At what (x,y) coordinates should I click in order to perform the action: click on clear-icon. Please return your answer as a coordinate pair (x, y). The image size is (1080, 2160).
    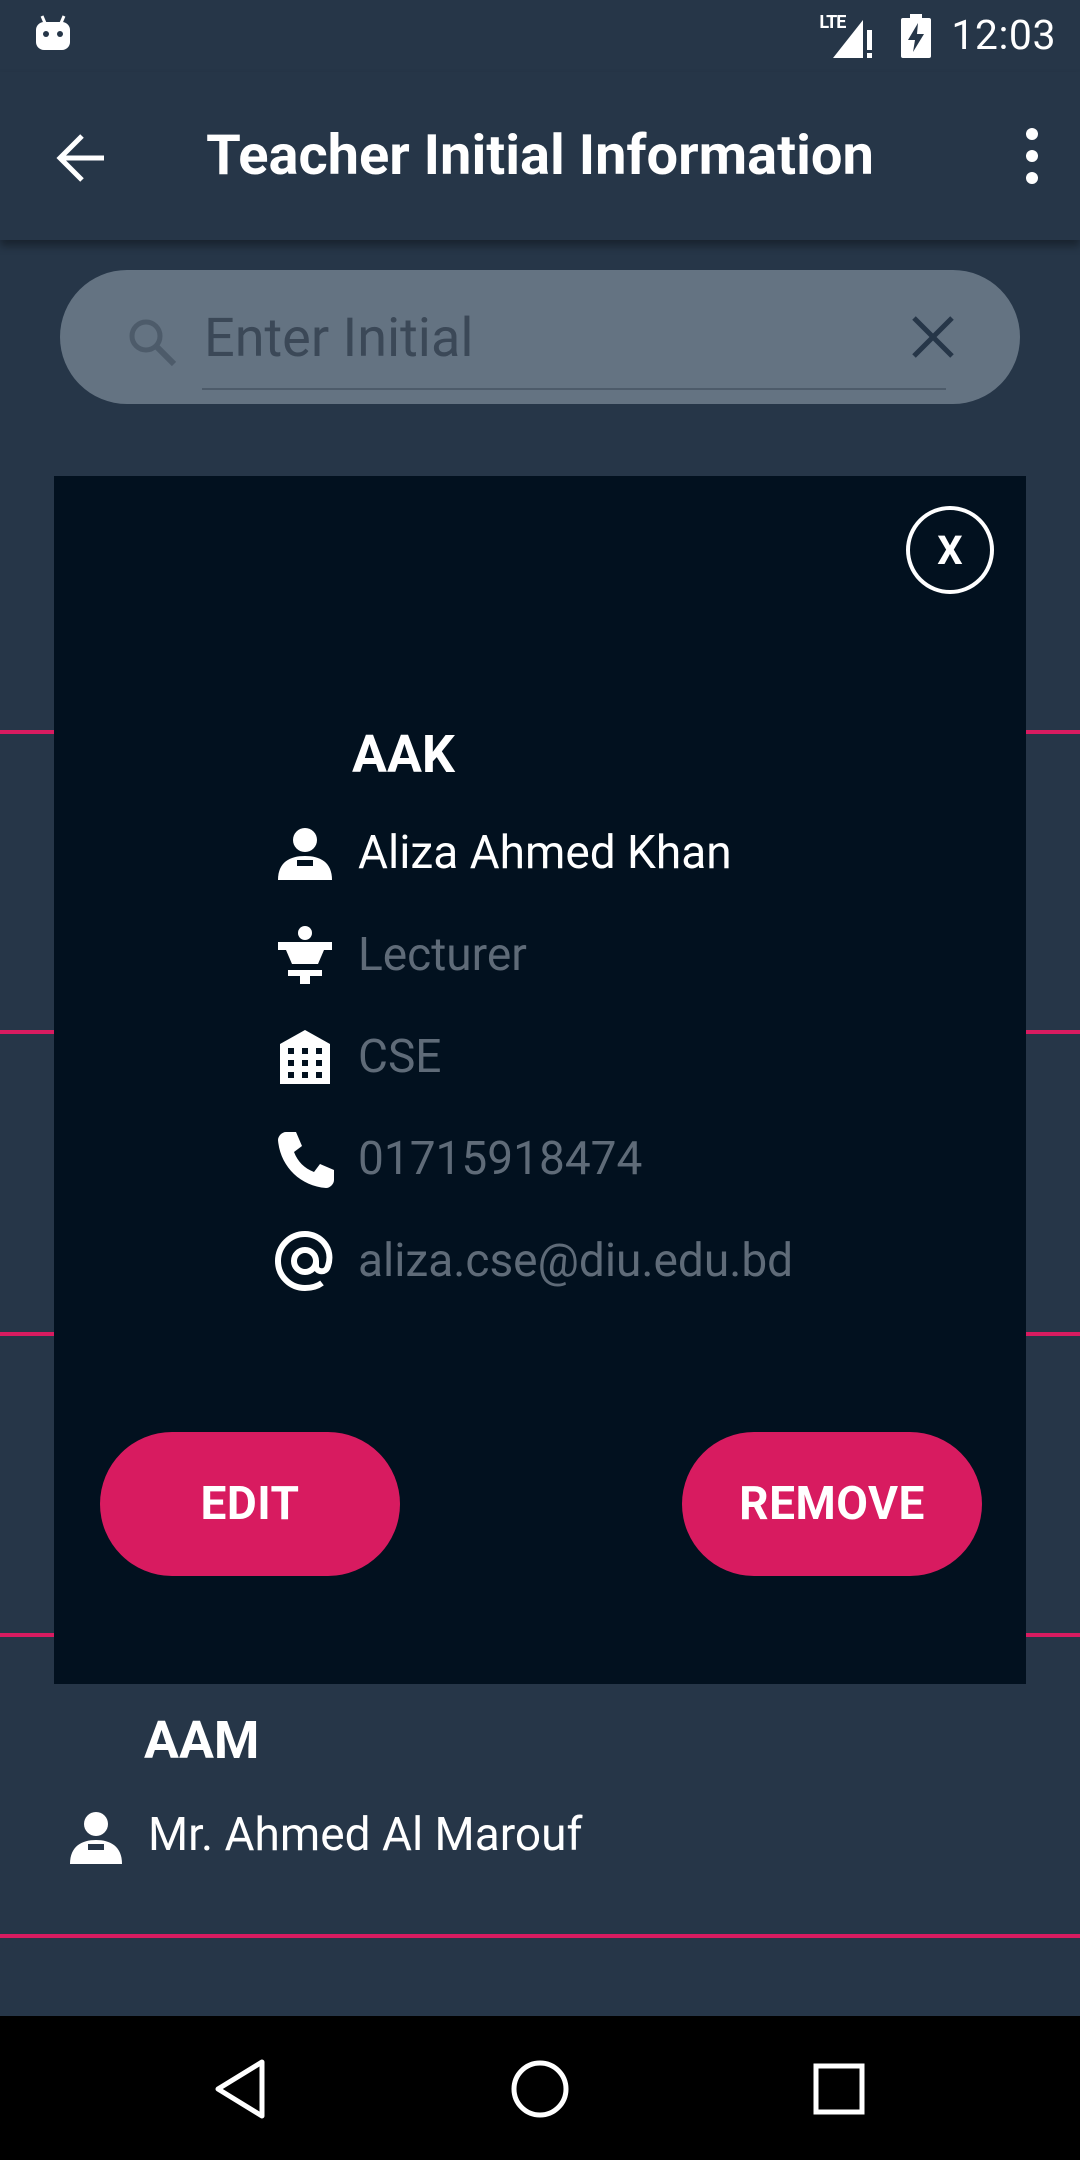
    Looking at the image, I should click on (933, 337).